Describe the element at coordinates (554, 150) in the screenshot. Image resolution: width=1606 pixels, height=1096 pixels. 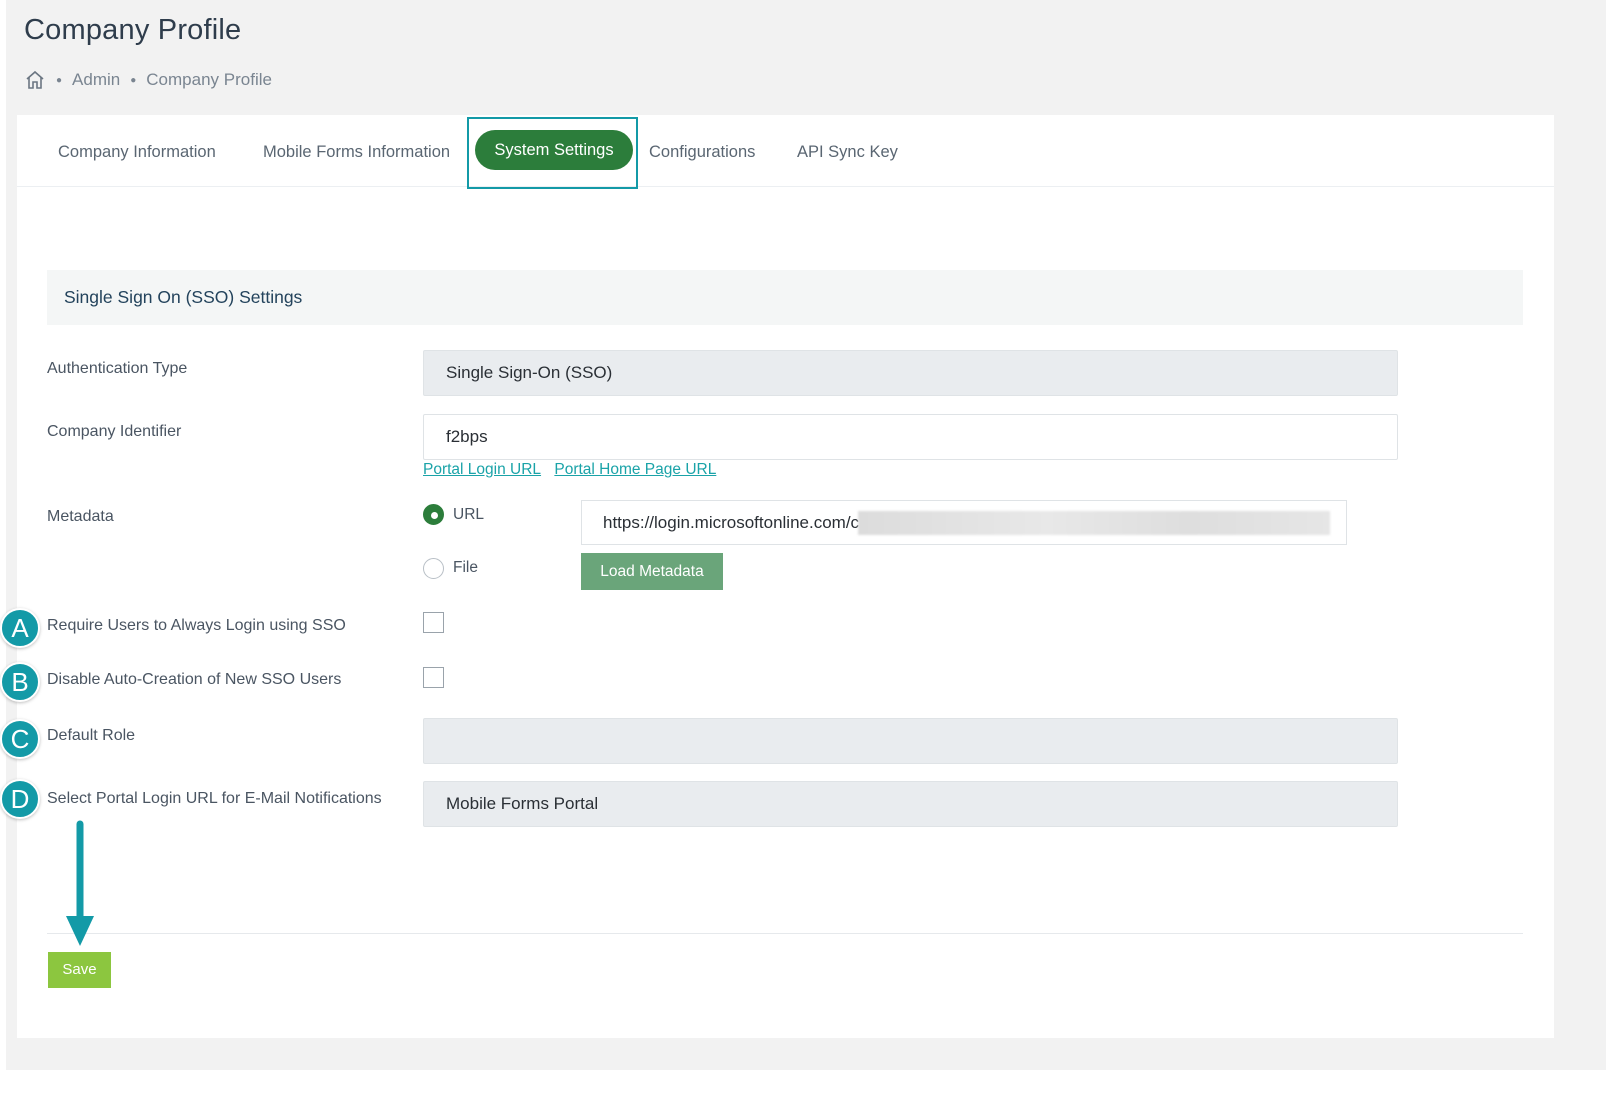
I see `tab-system-settings: System Settings` at that location.